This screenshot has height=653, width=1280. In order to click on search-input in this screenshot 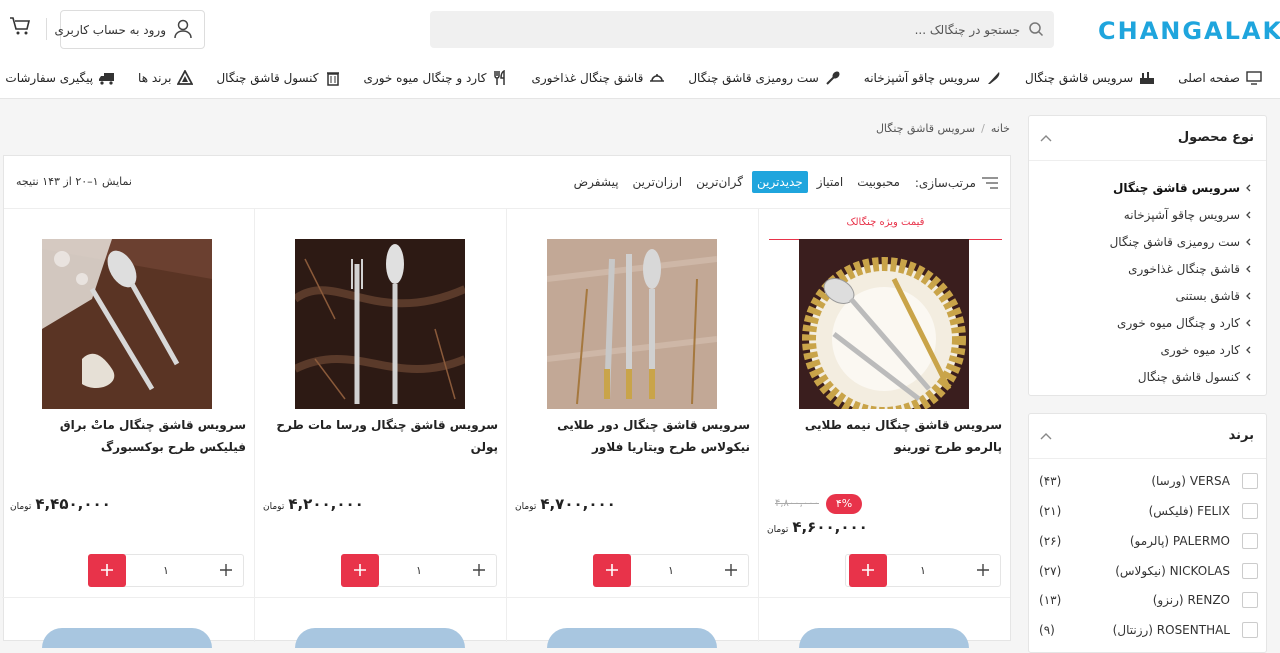, I will do `click(740, 29)`.